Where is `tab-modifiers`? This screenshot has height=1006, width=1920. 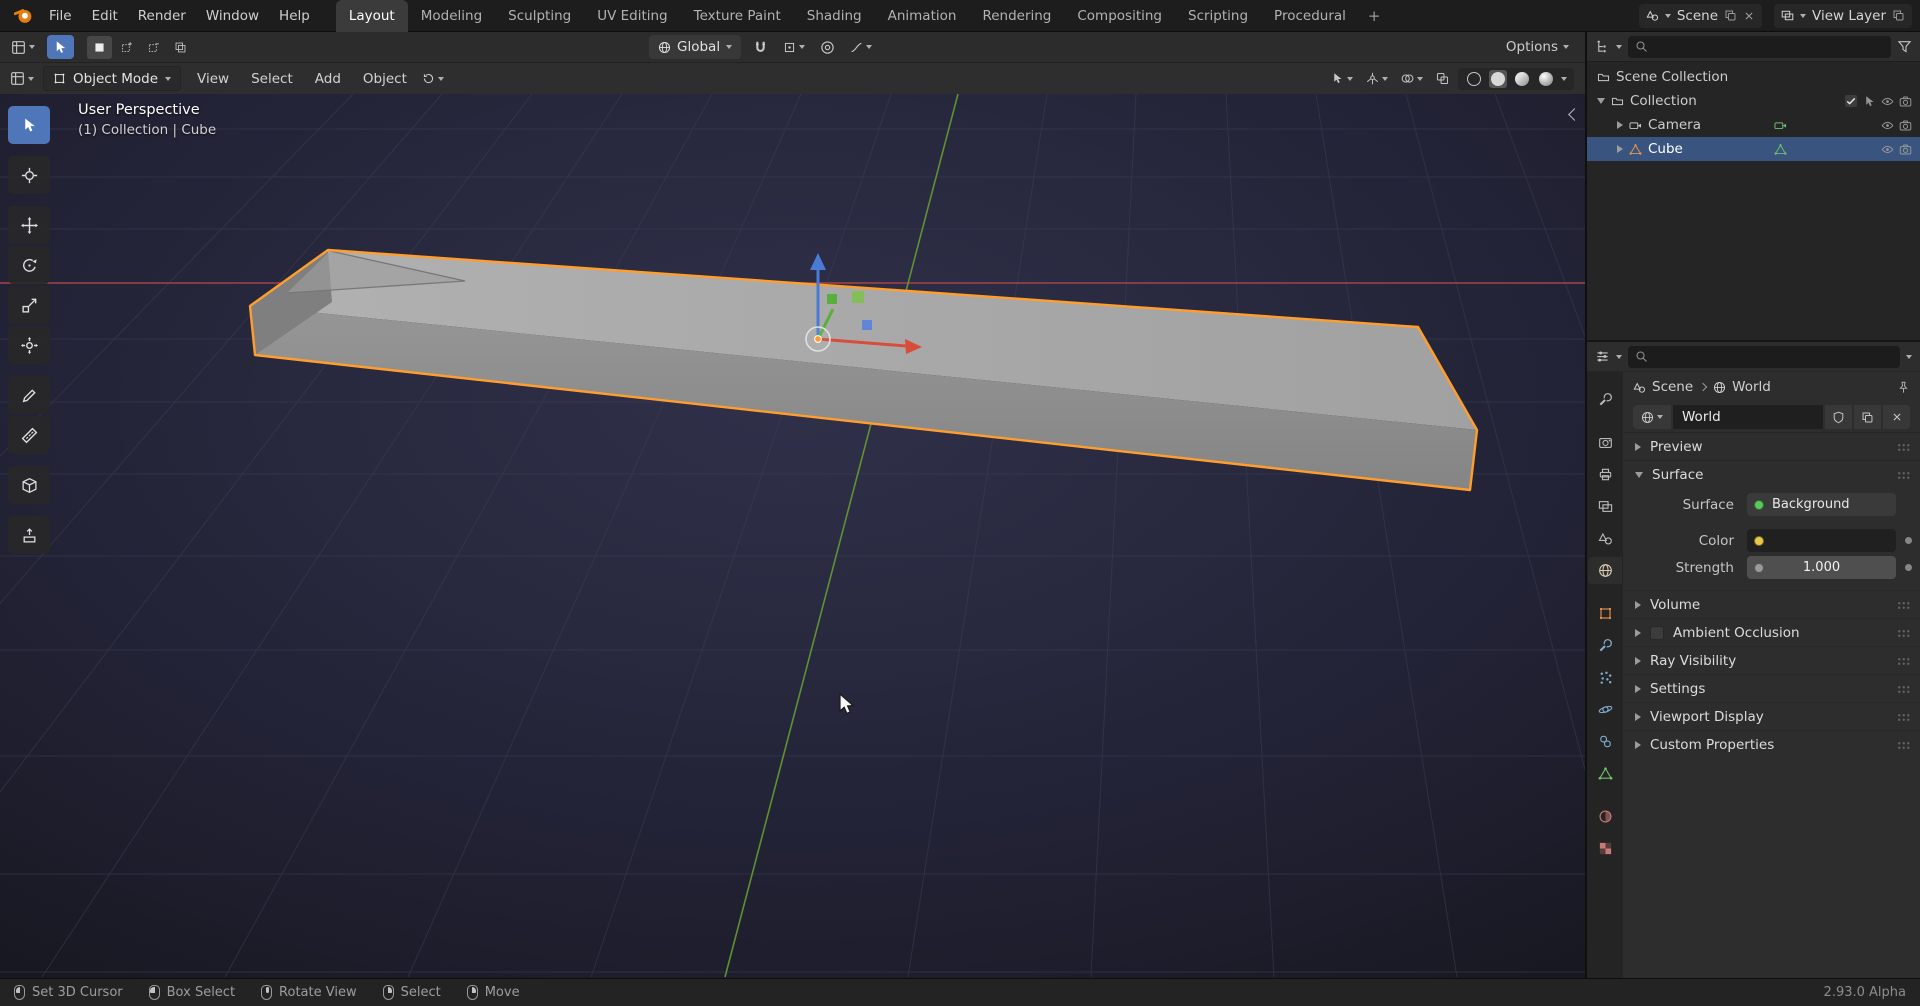
tab-modifiers is located at coordinates (1605, 645).